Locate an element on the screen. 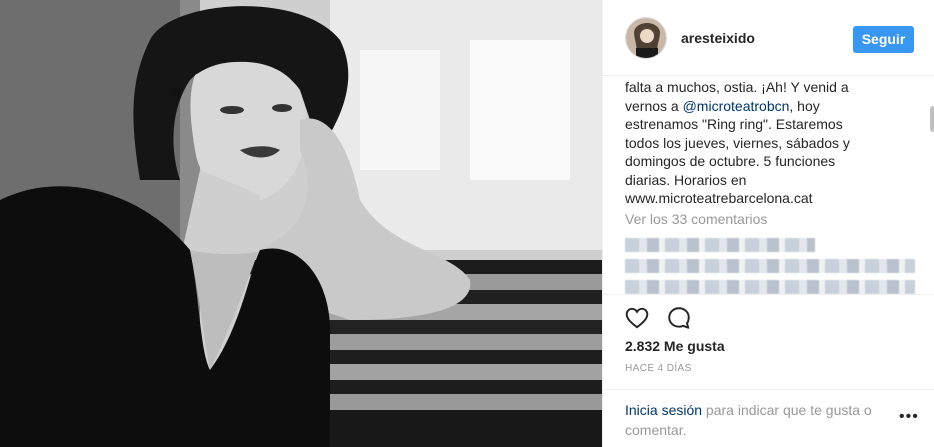 This screenshot has height=447, width=934. follow-button: Seguir is located at coordinates (883, 39).